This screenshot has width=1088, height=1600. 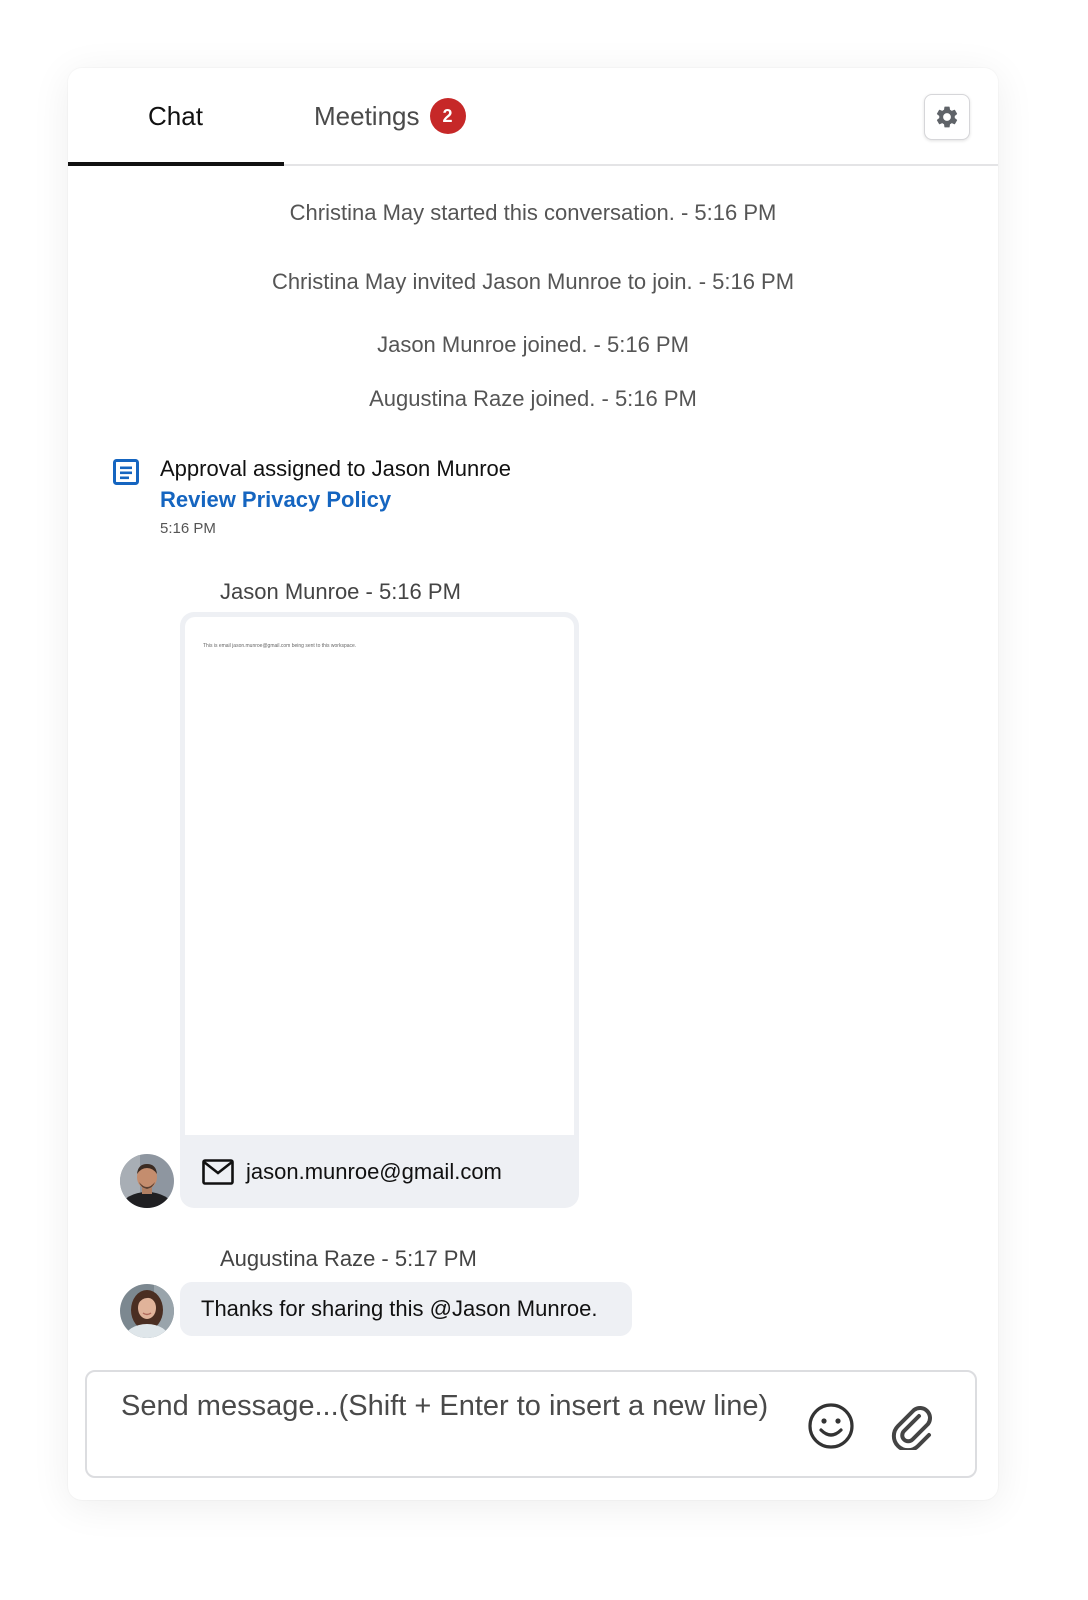 I want to click on attachment-footer: jason.munroe@gmail.com, so click(x=379, y=1172).